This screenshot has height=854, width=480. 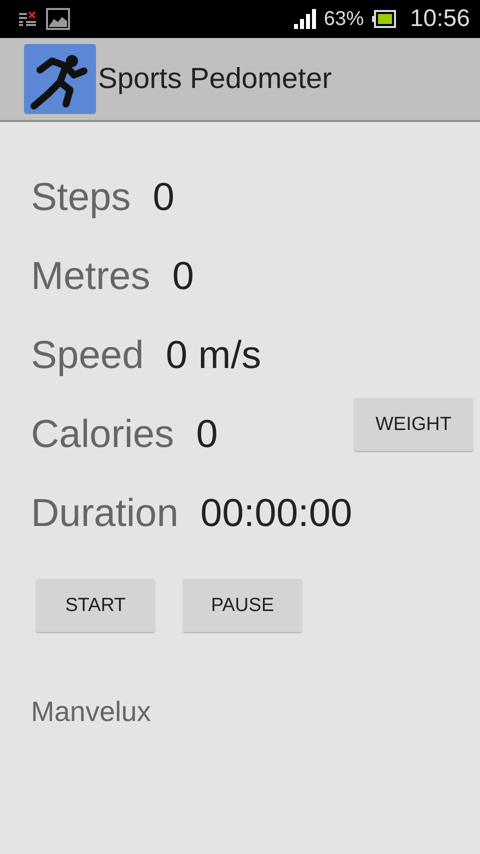 What do you see at coordinates (28, 19) in the screenshot?
I see `notification-icon` at bounding box center [28, 19].